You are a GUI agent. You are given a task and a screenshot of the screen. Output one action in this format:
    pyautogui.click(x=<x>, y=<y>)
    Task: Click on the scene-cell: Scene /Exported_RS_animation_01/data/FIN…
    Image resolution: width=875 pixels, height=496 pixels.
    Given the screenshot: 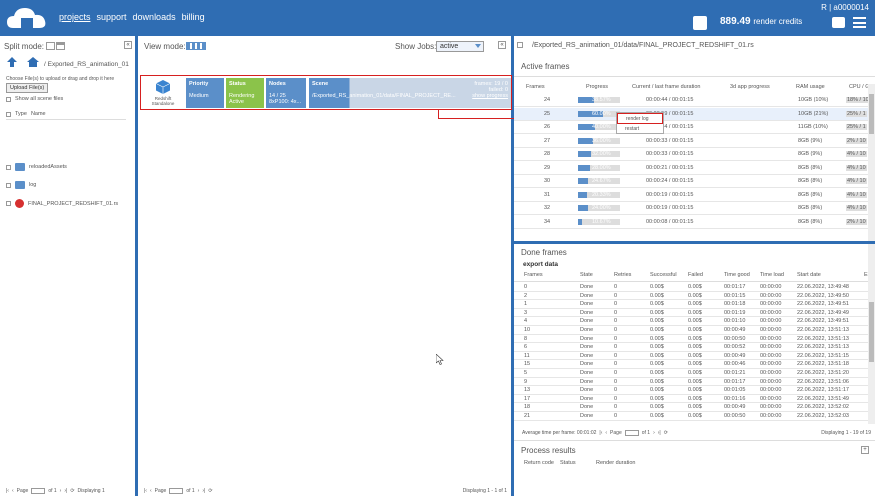 What is the action you would take?
    pyautogui.click(x=410, y=93)
    